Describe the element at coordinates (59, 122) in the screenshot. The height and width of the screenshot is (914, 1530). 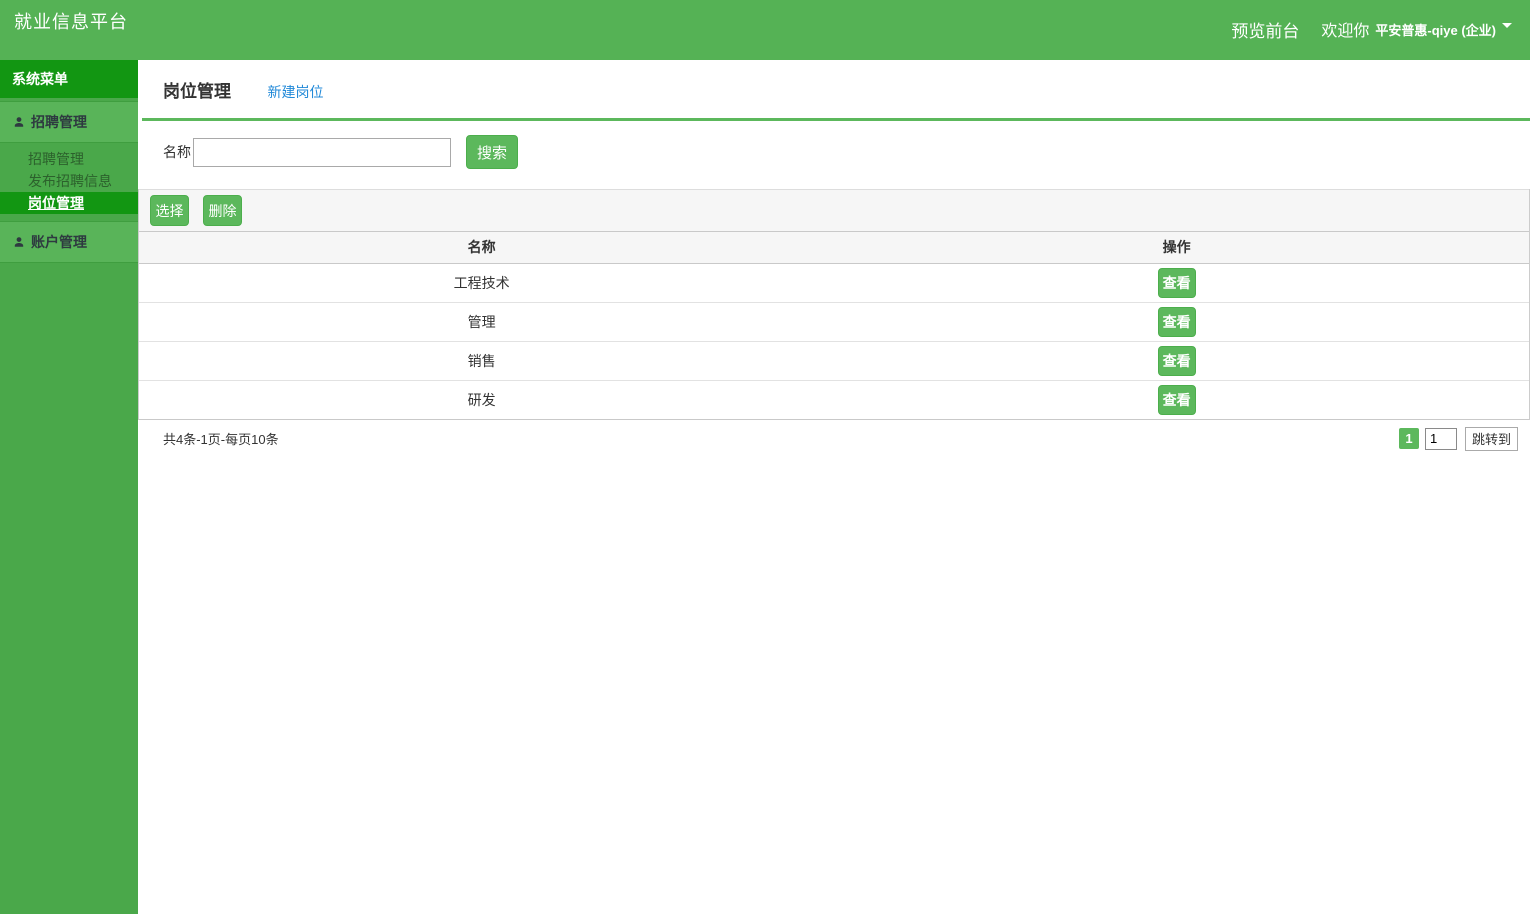
I see `sidebar-group-label: 招聘管理` at that location.